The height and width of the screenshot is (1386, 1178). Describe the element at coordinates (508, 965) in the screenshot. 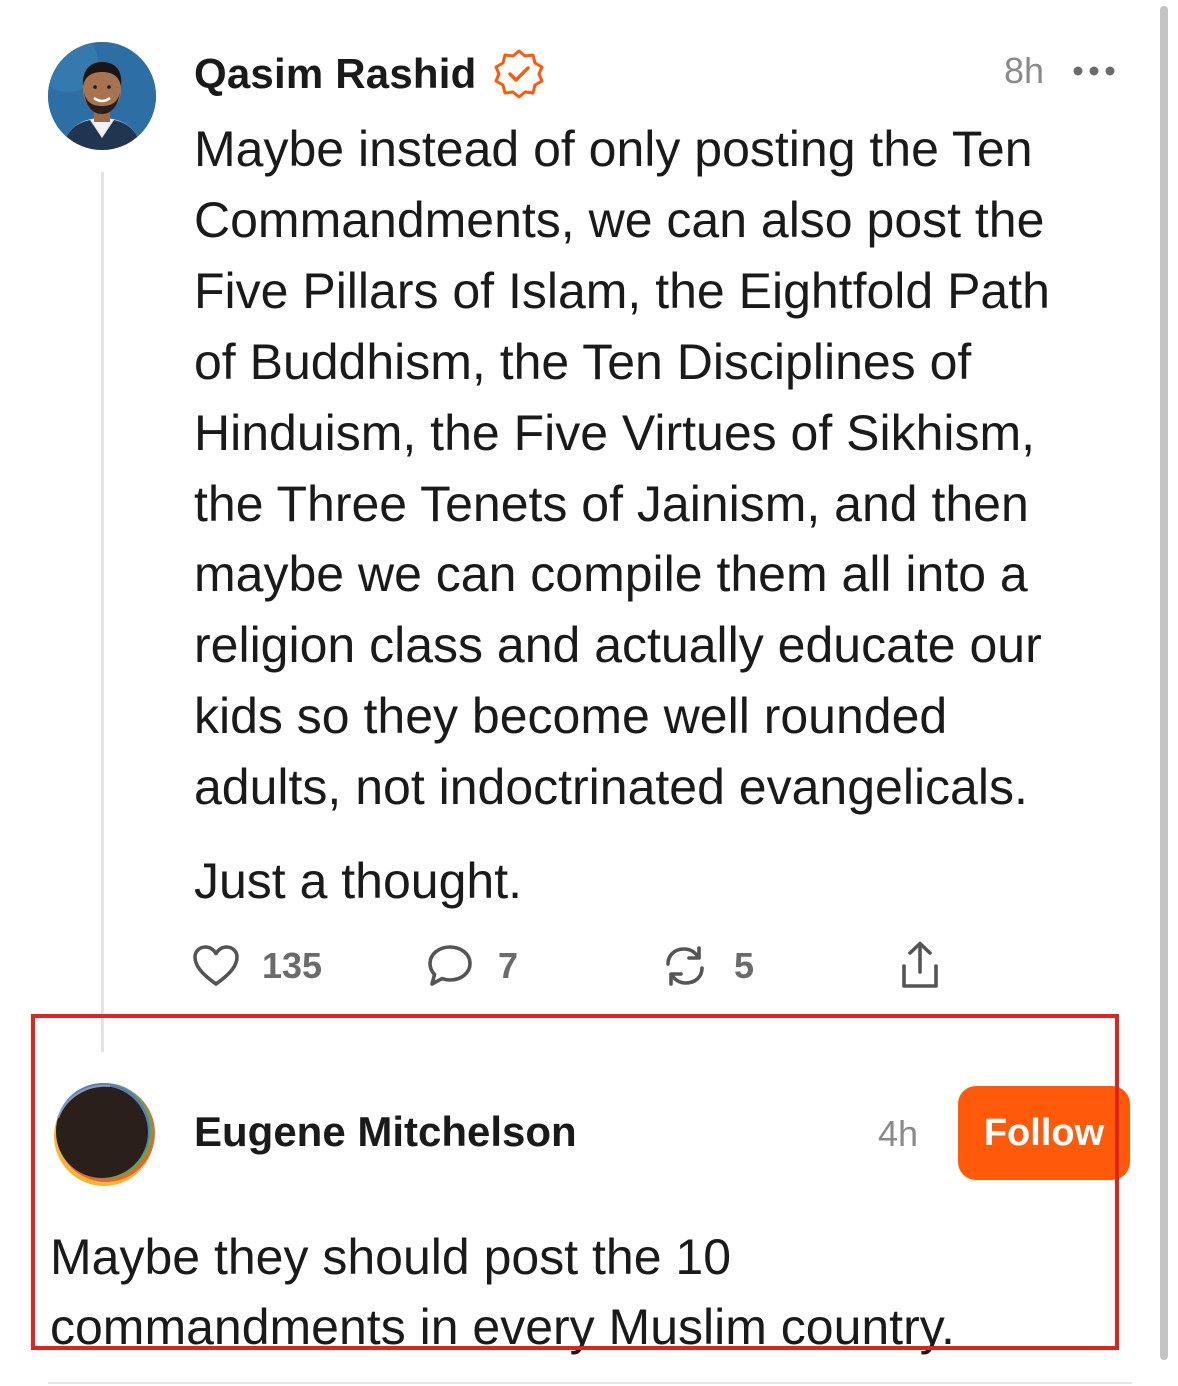

I see `comment-count: 7` at that location.